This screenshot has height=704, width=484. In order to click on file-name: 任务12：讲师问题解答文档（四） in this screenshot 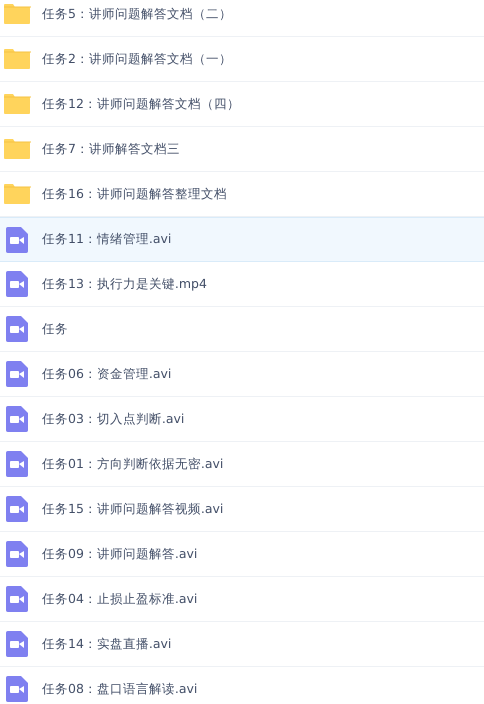, I will do `click(141, 104)`.